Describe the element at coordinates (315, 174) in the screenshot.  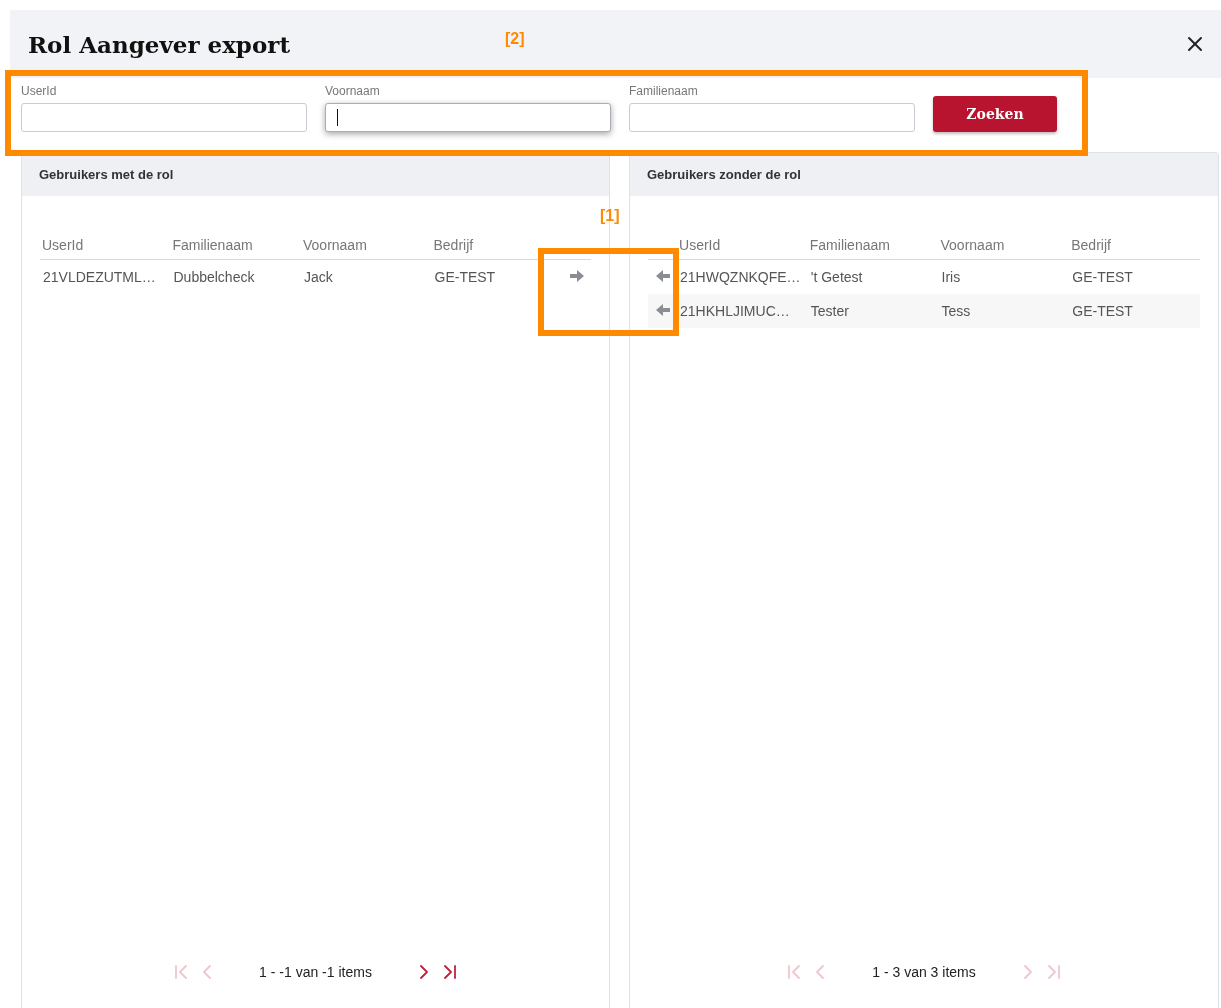
I see `panel-title: Gebruikers met de rol` at that location.